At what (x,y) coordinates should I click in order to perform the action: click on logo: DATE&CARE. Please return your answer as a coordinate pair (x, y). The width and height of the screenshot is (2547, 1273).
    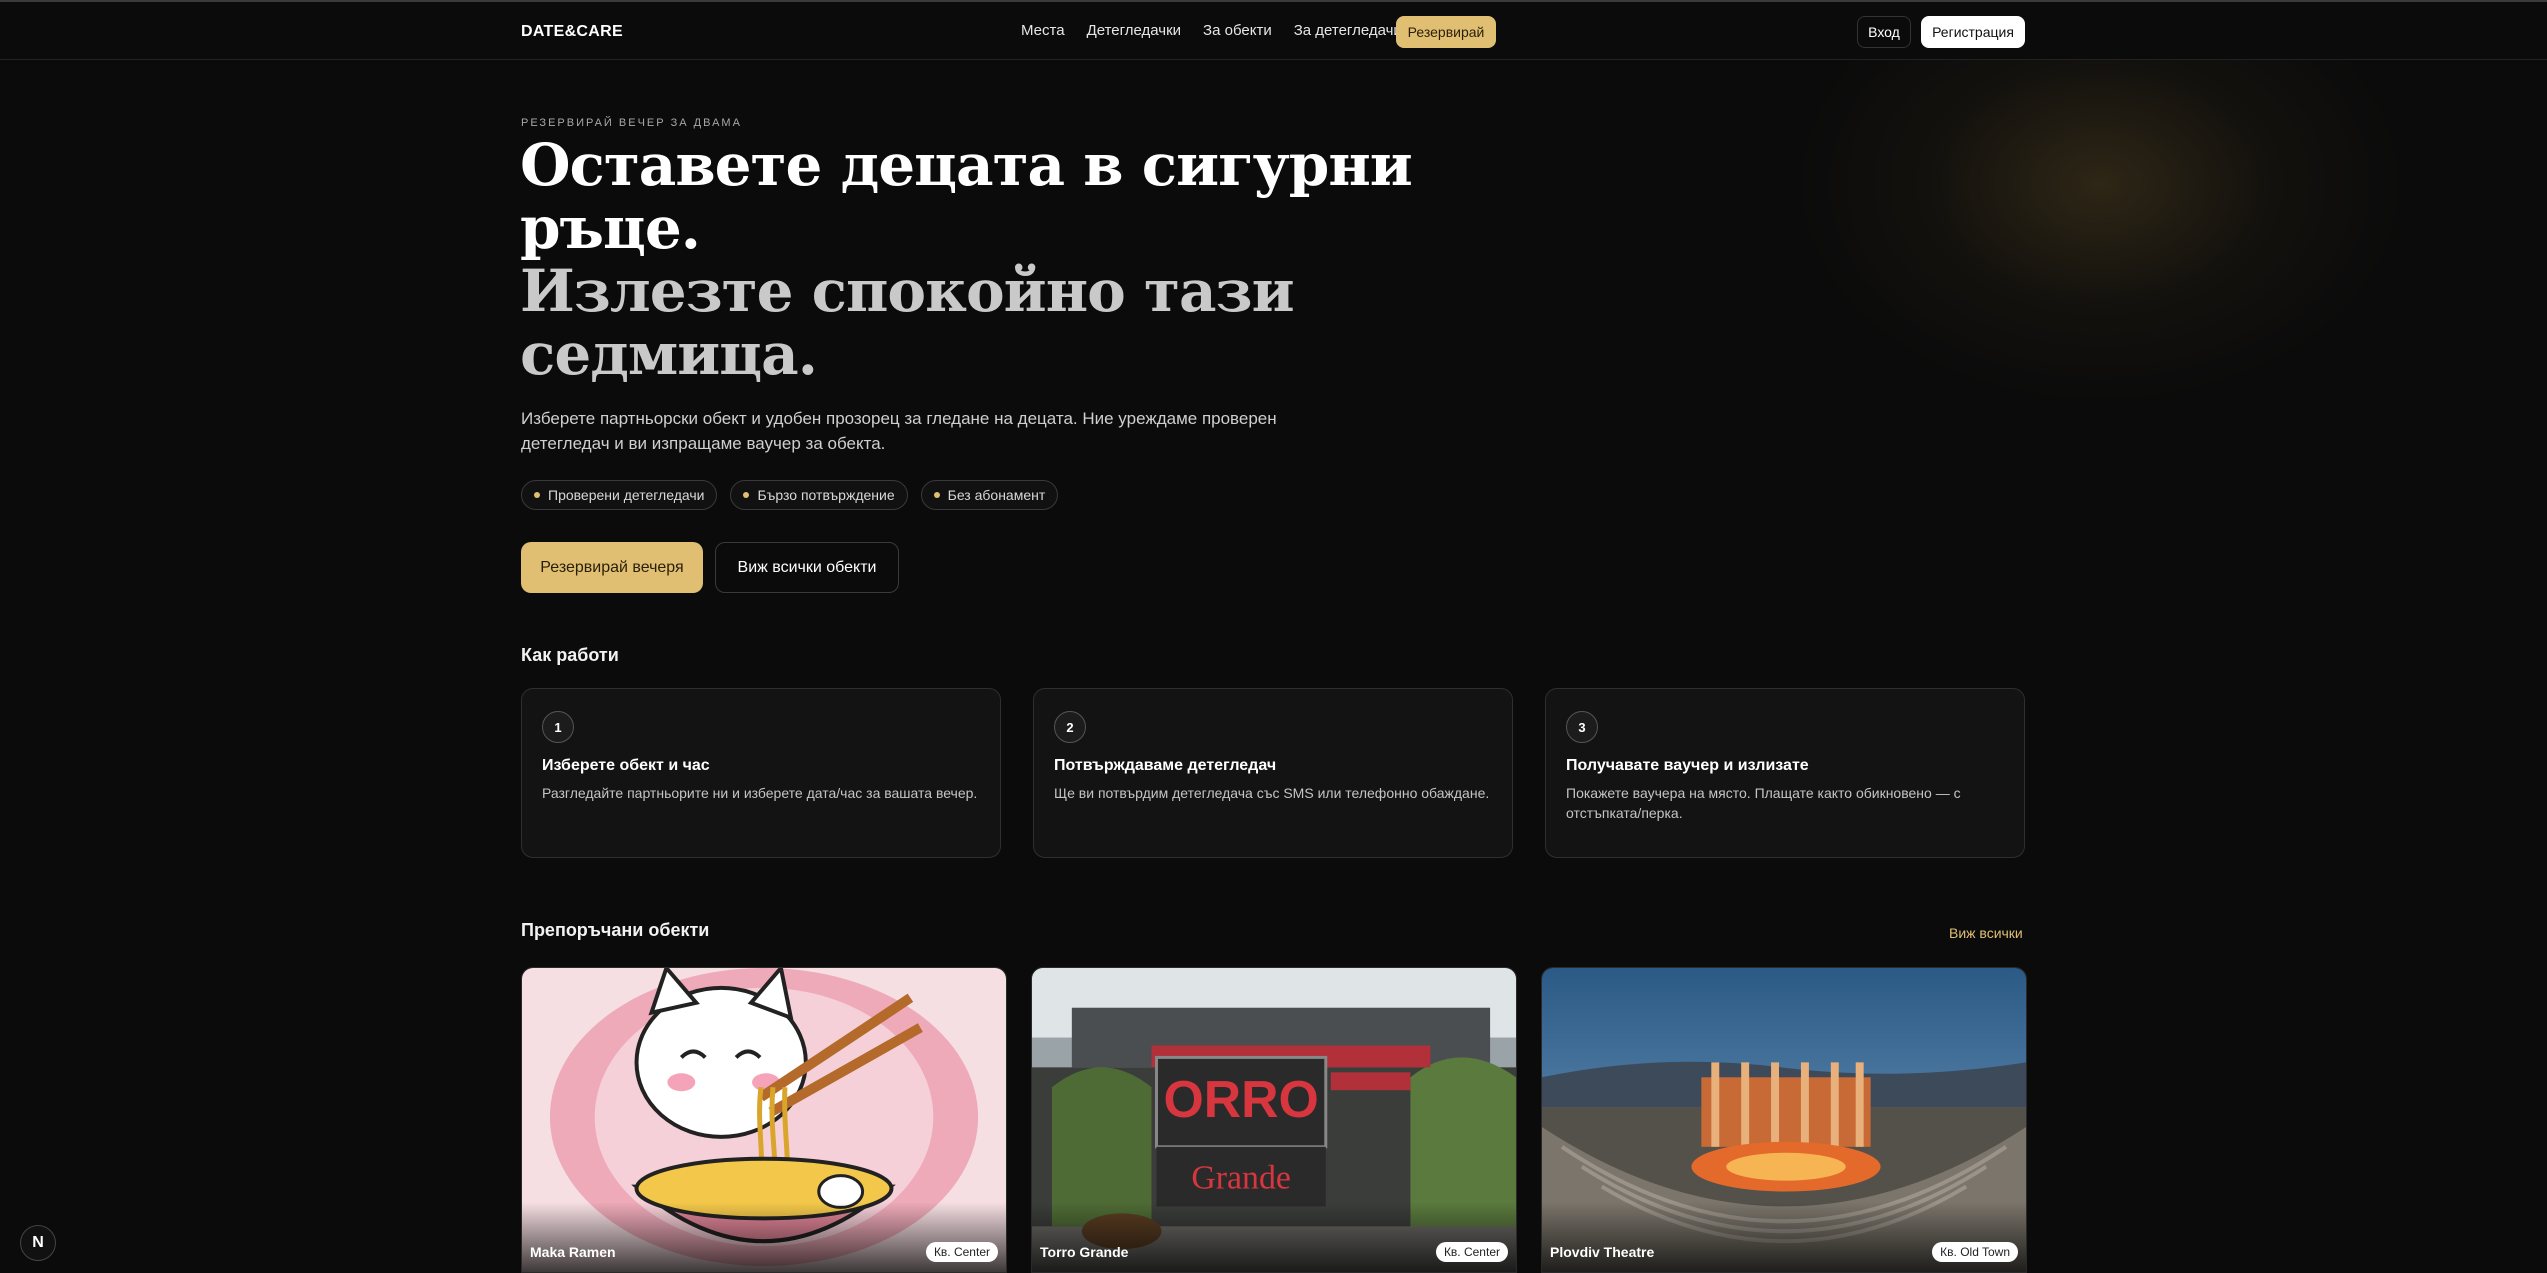
    Looking at the image, I should click on (572, 32).